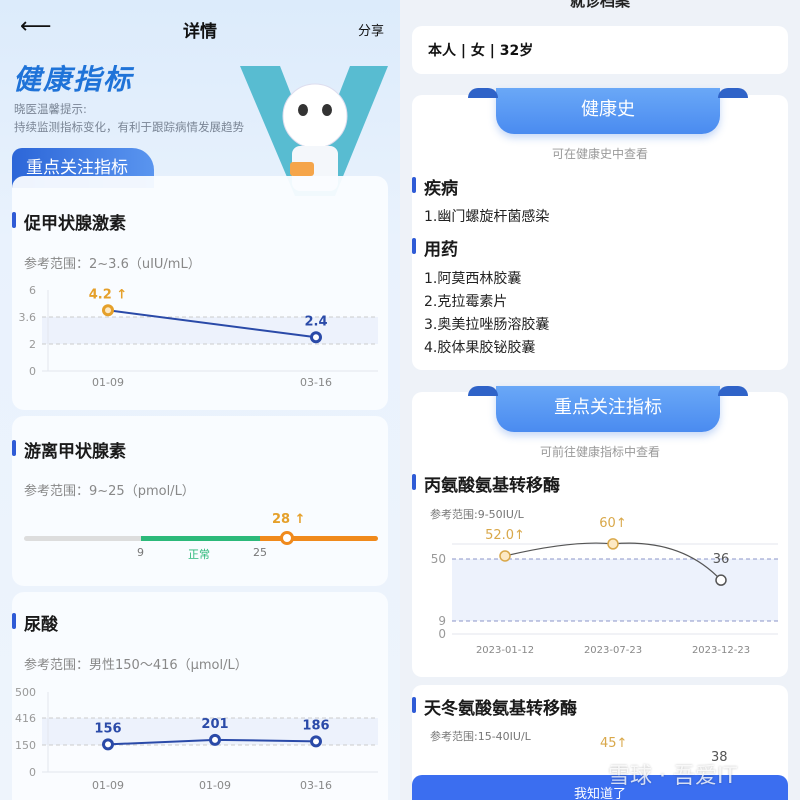  I want to click on indicator-title: 丙氨酸氨基转移酶, so click(492, 486).